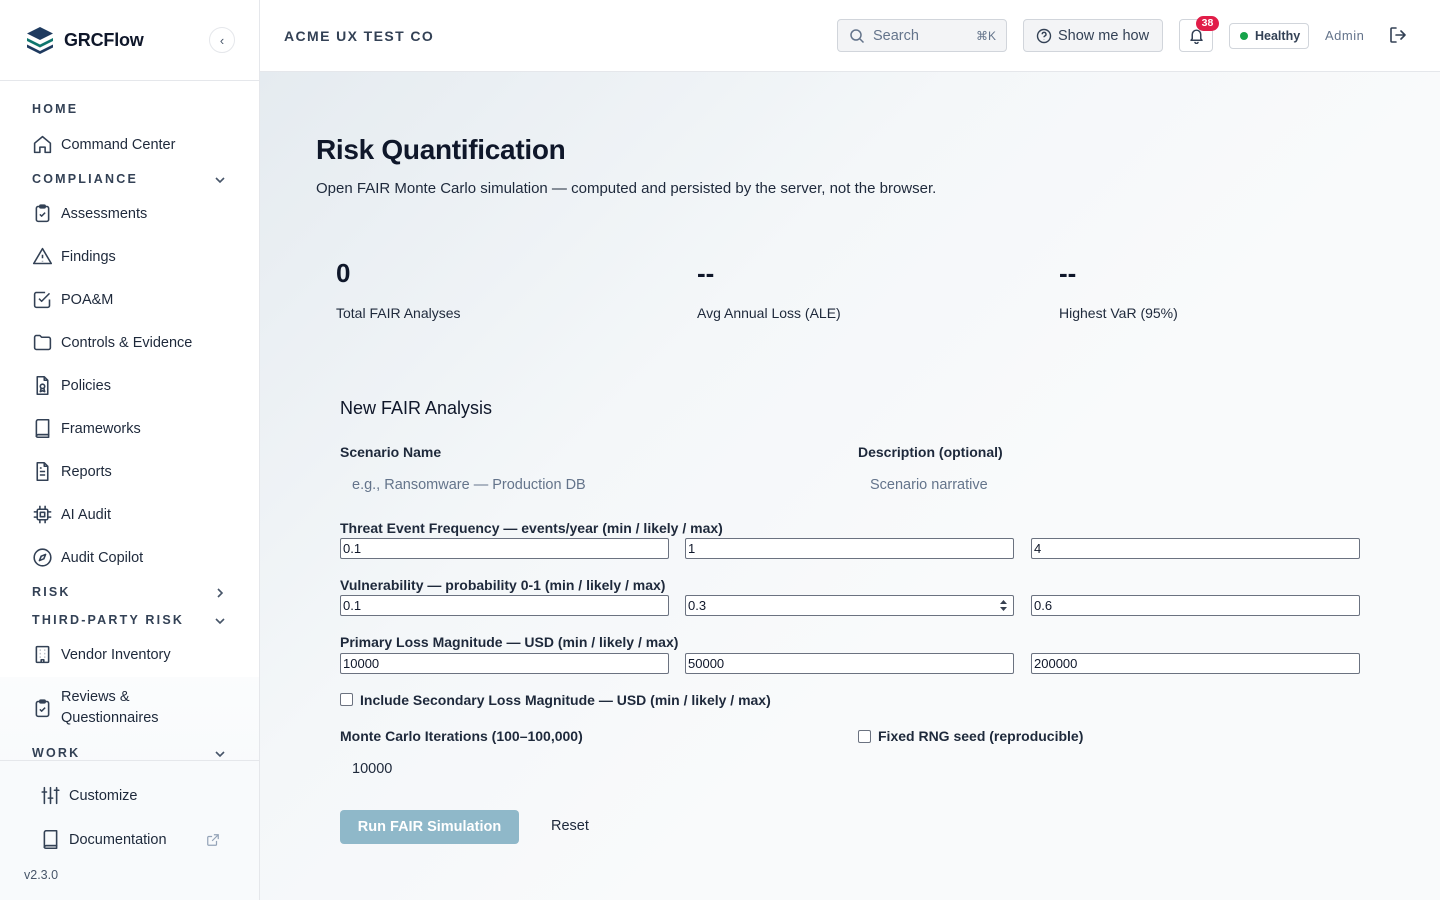 The height and width of the screenshot is (900, 1440). I want to click on stat-total-analyses: 0 Total FAIR Analyses, so click(398, 289).